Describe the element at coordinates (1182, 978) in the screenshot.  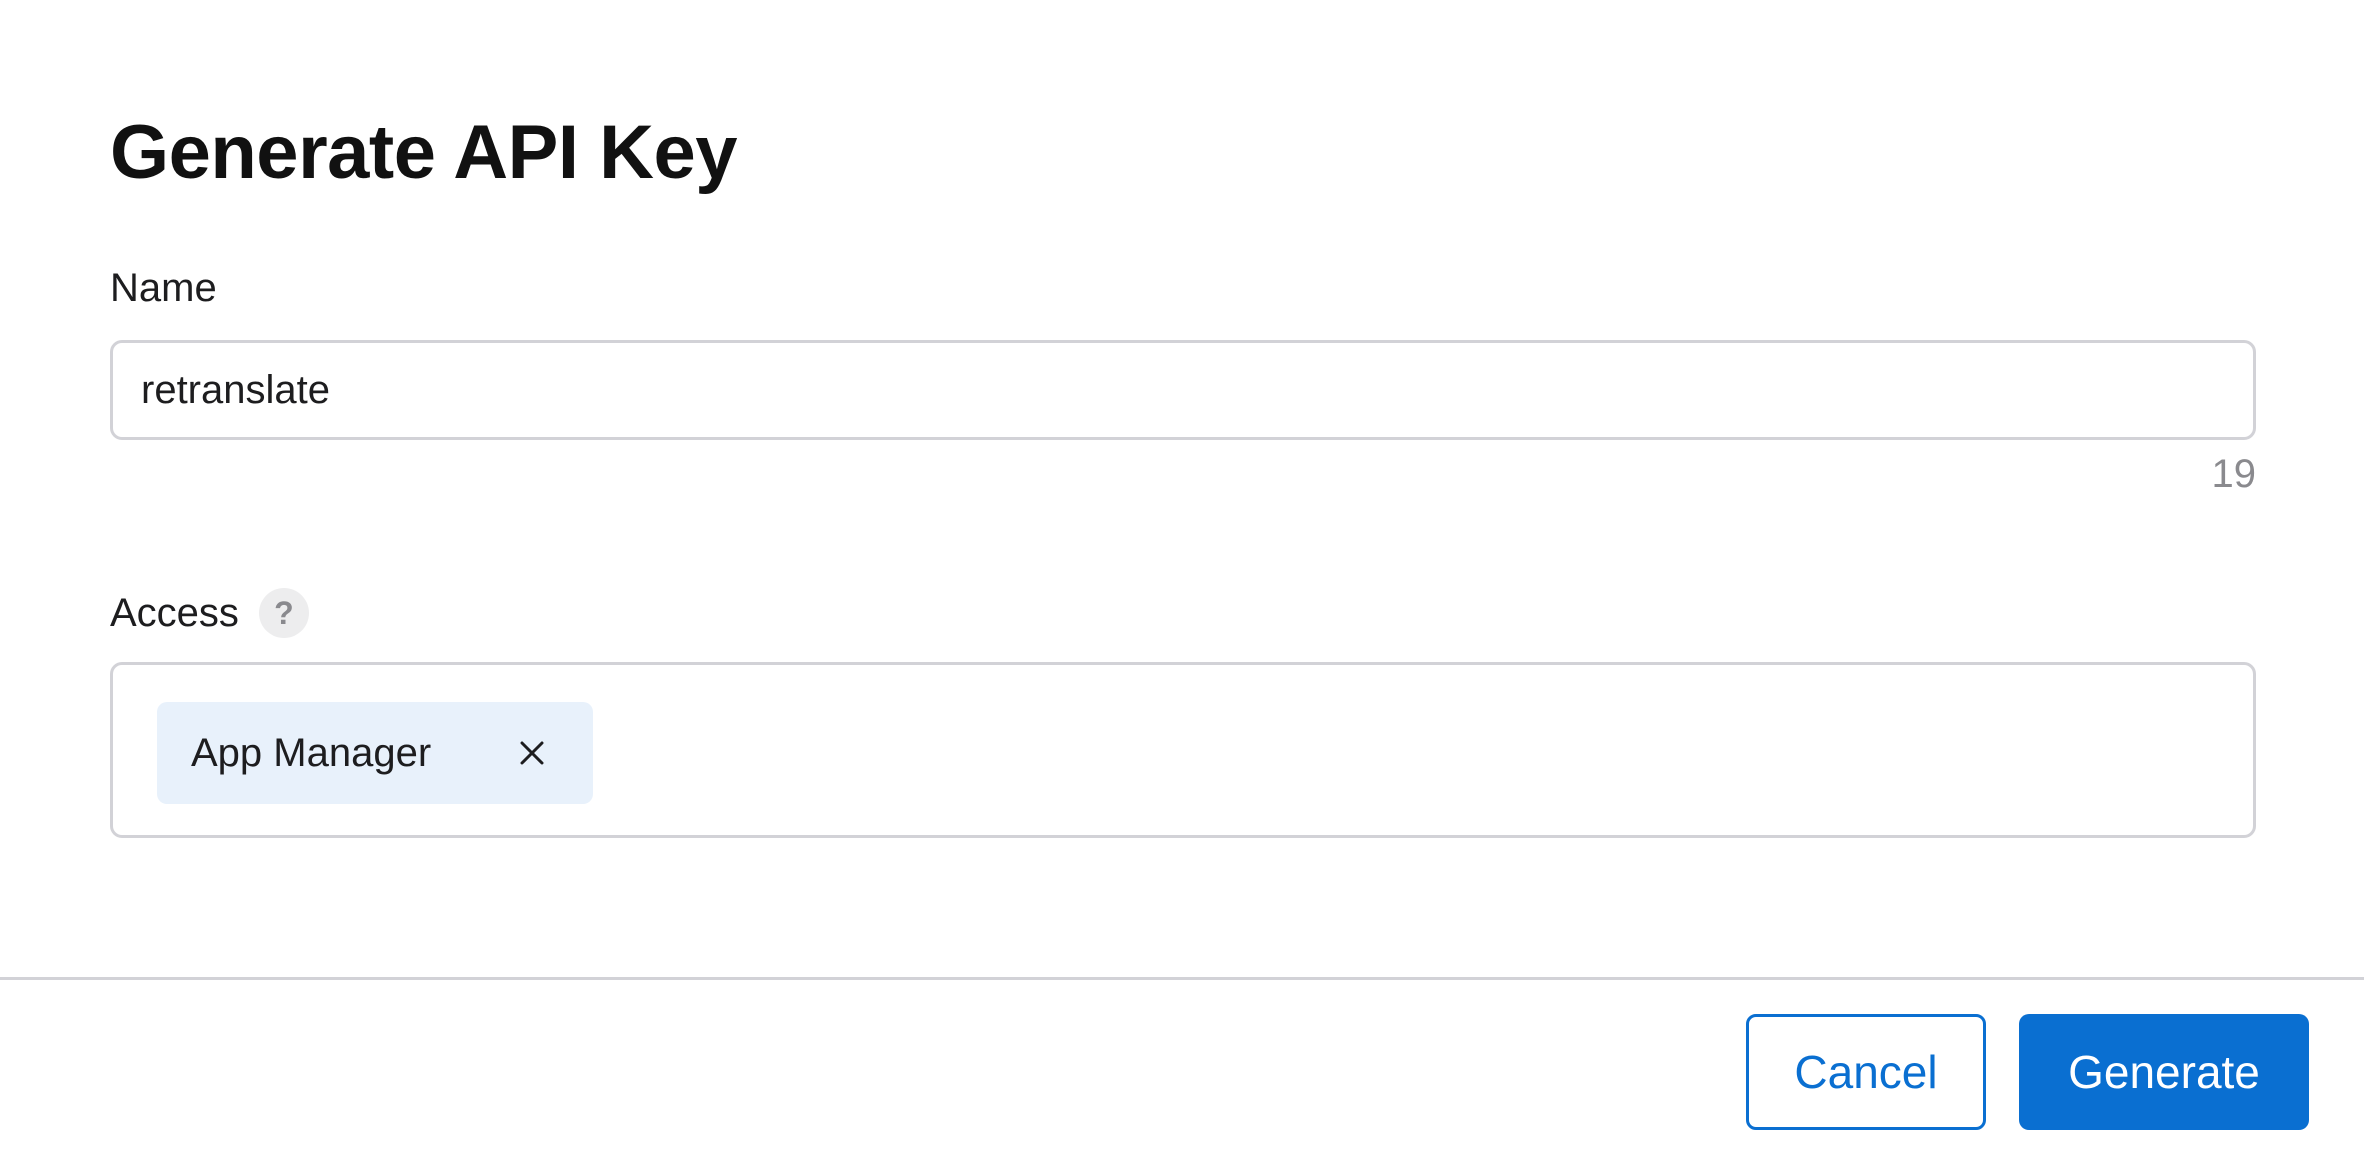
I see `footer-divider` at that location.